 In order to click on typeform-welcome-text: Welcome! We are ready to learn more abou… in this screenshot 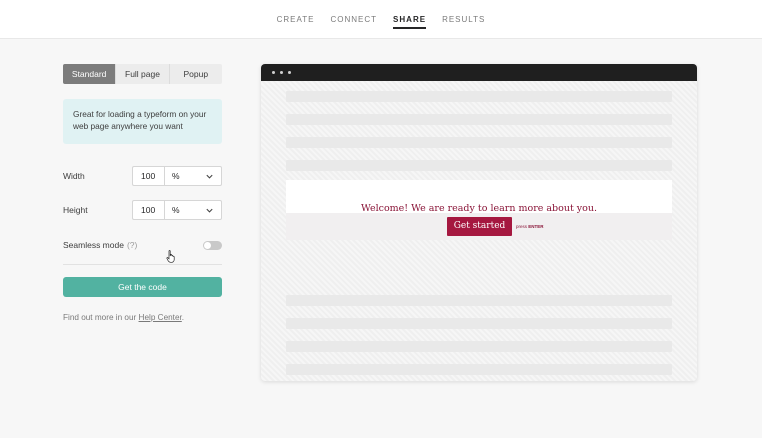, I will do `click(479, 208)`.